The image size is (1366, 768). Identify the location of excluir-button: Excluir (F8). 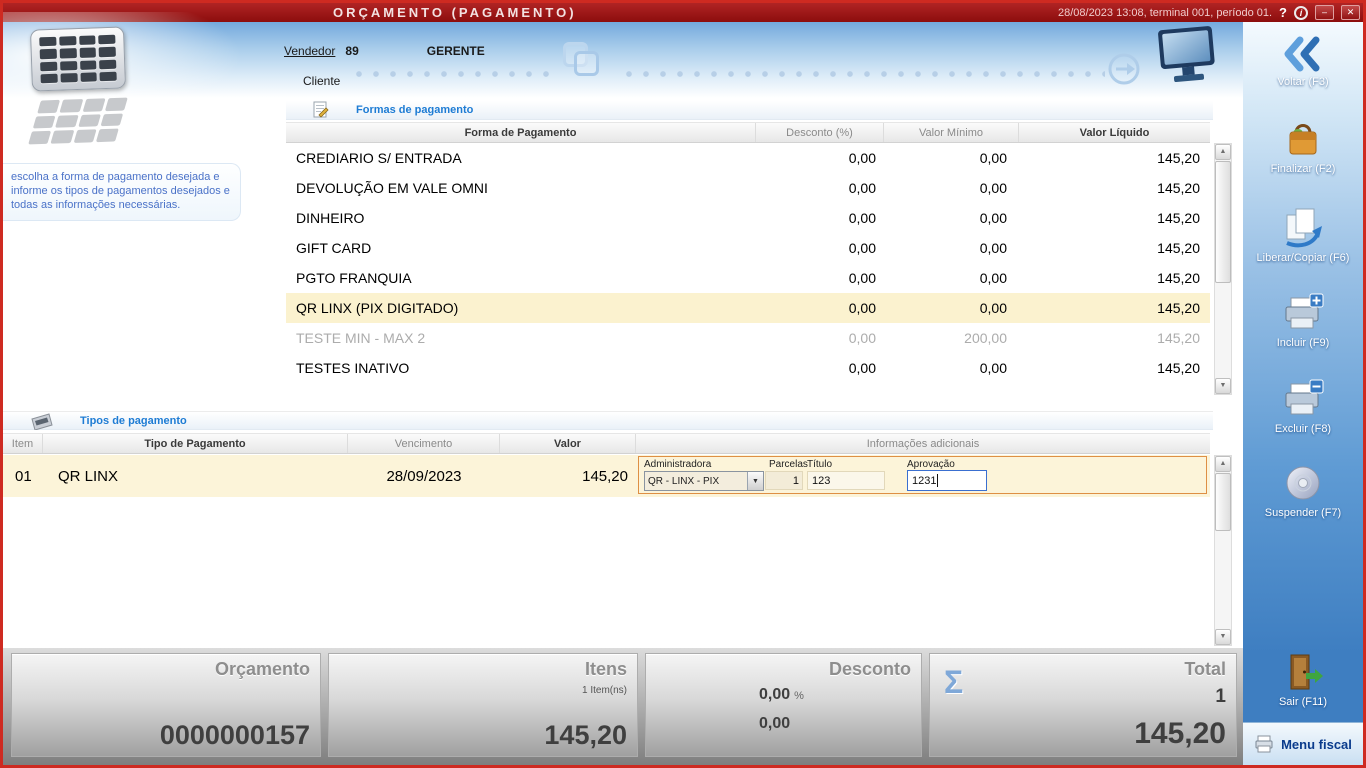
(1303, 407).